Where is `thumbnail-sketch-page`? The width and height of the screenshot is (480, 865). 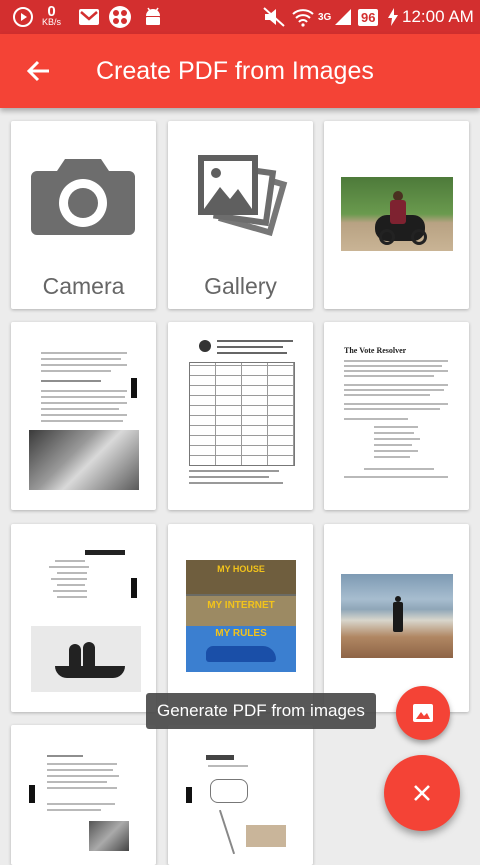
thumbnail-sketch-page is located at coordinates (241, 805).